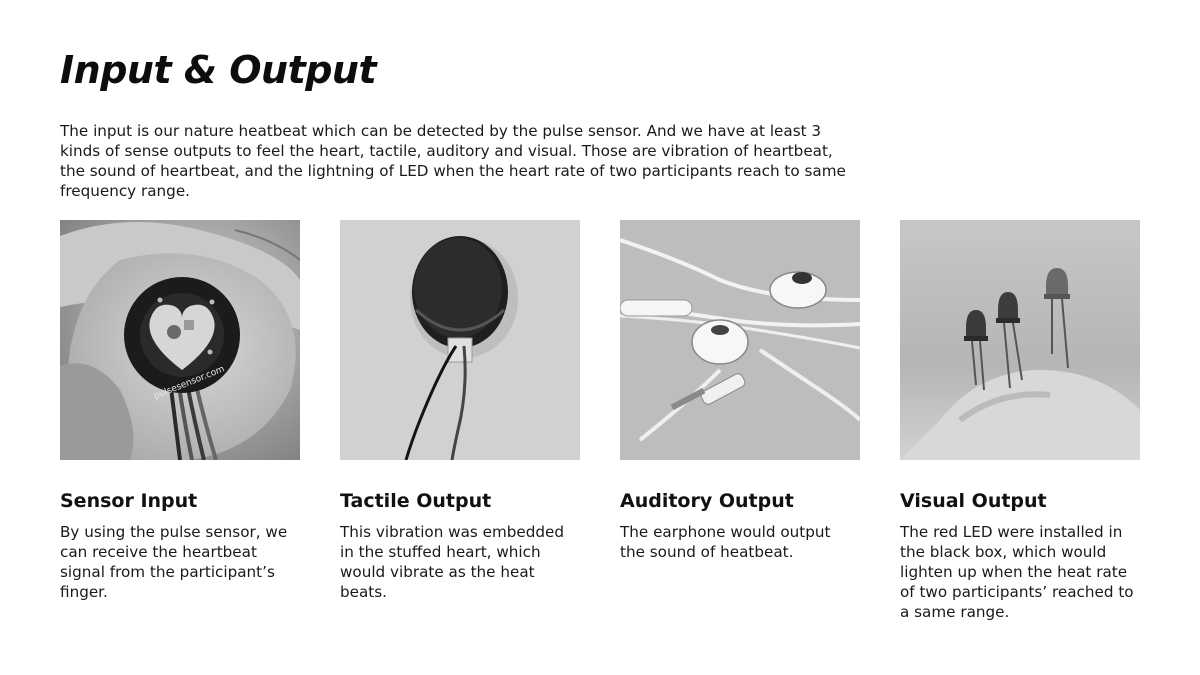 The image size is (1200, 675). What do you see at coordinates (129, 501) in the screenshot?
I see `card-title-sensor-input: Sensor Input` at bounding box center [129, 501].